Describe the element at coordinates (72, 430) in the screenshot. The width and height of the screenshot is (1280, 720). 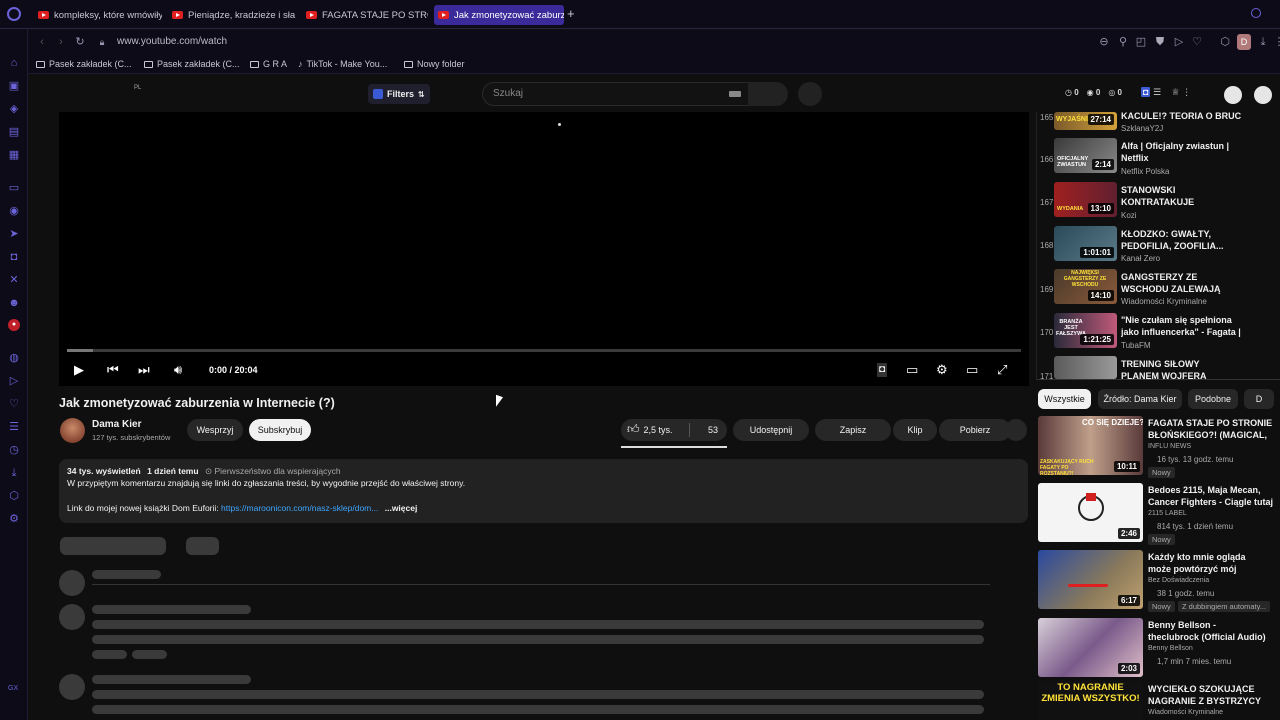
I see `channel-avatar` at that location.